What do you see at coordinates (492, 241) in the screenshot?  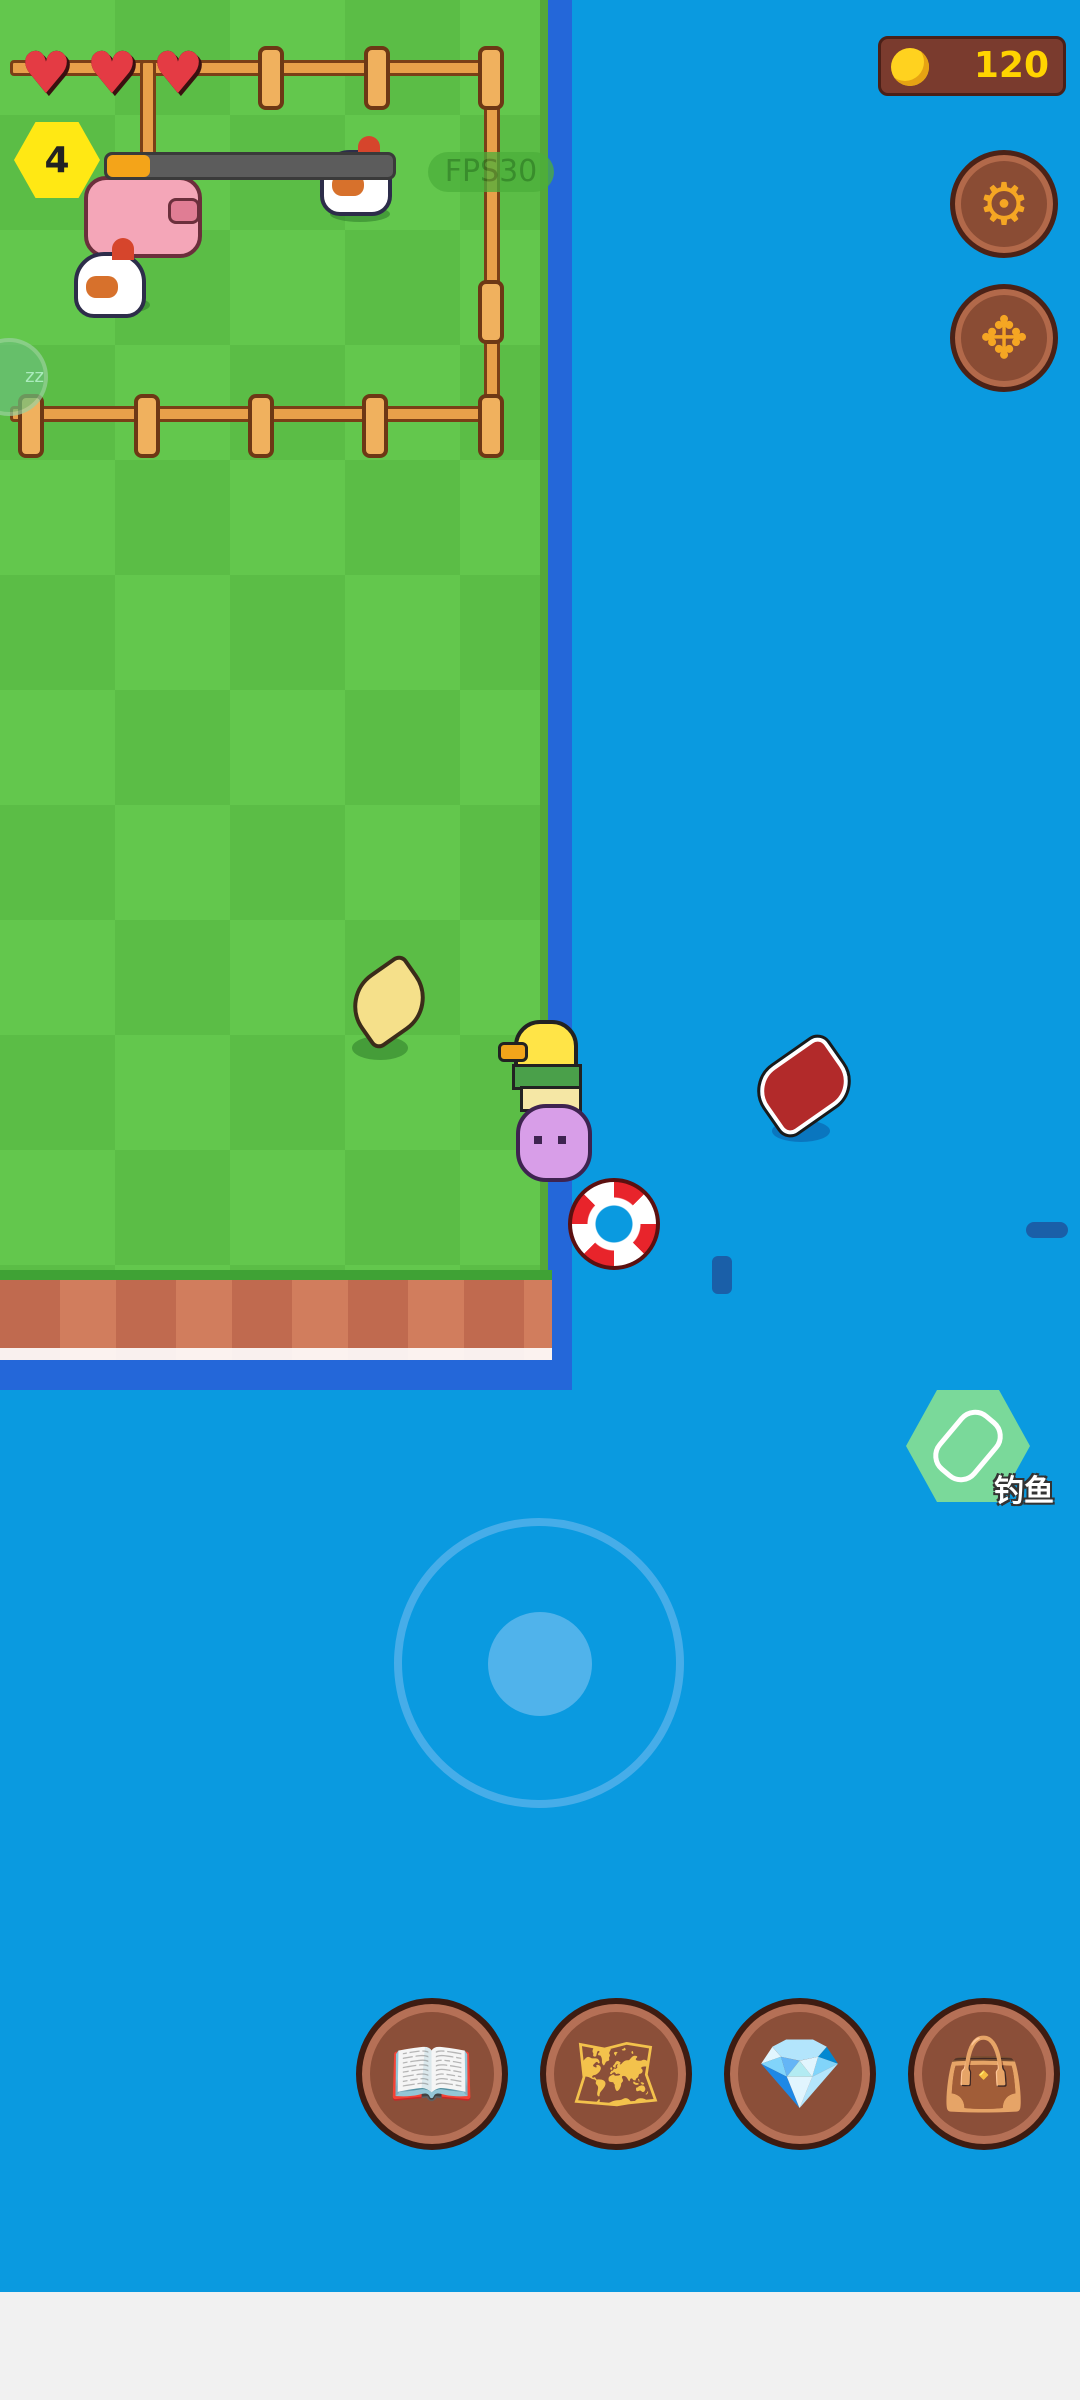 I see `fence-rail-right` at bounding box center [492, 241].